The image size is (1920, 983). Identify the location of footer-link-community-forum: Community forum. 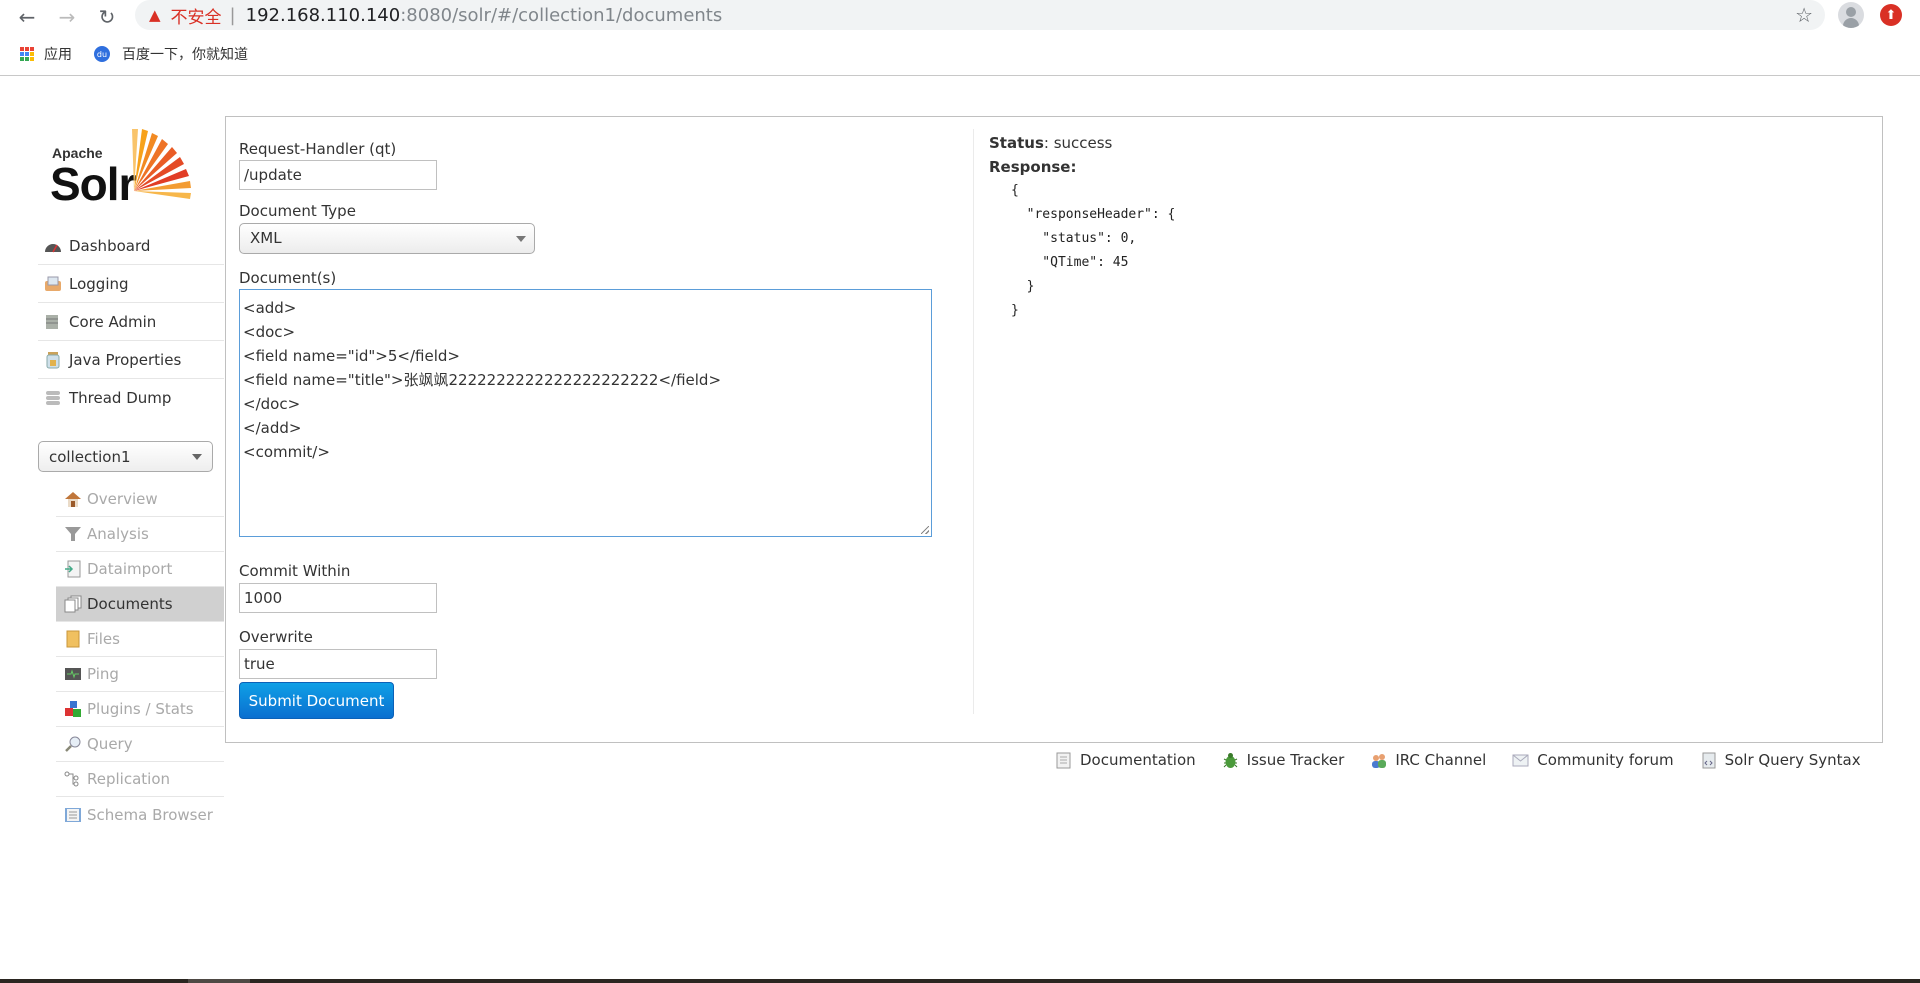
(1593, 760).